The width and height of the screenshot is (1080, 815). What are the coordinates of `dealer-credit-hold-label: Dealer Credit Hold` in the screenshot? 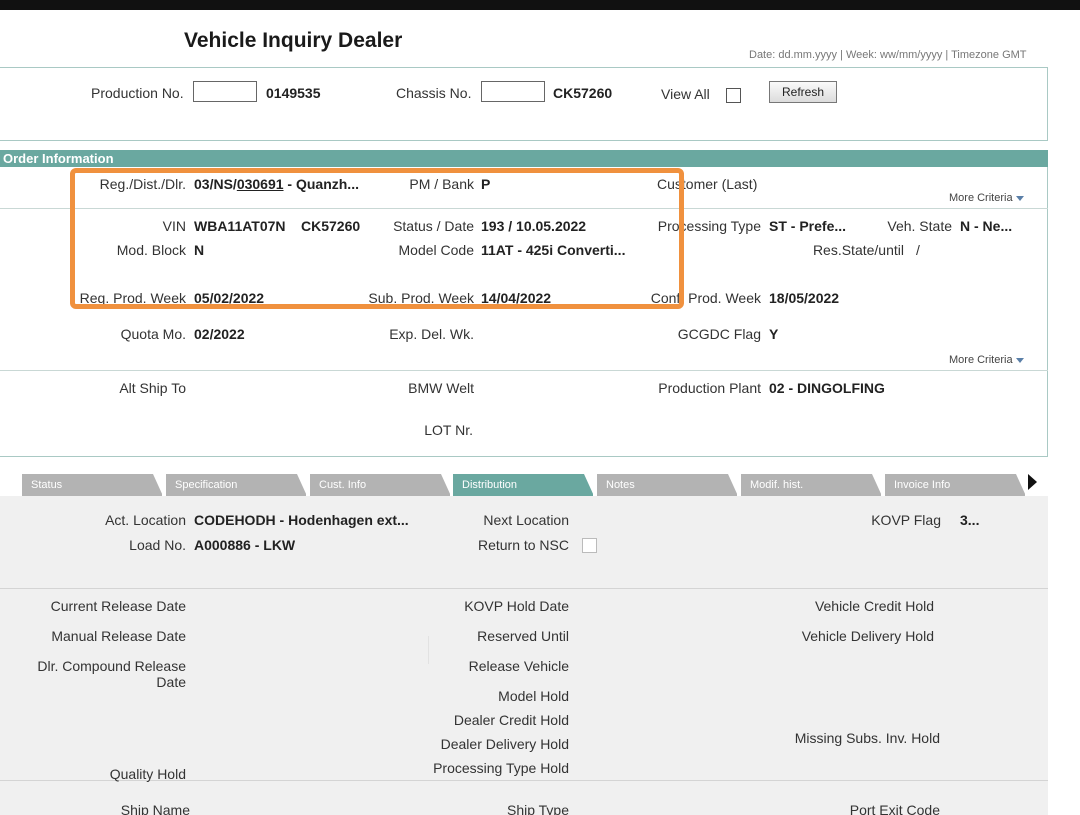 It's located at (511, 720).